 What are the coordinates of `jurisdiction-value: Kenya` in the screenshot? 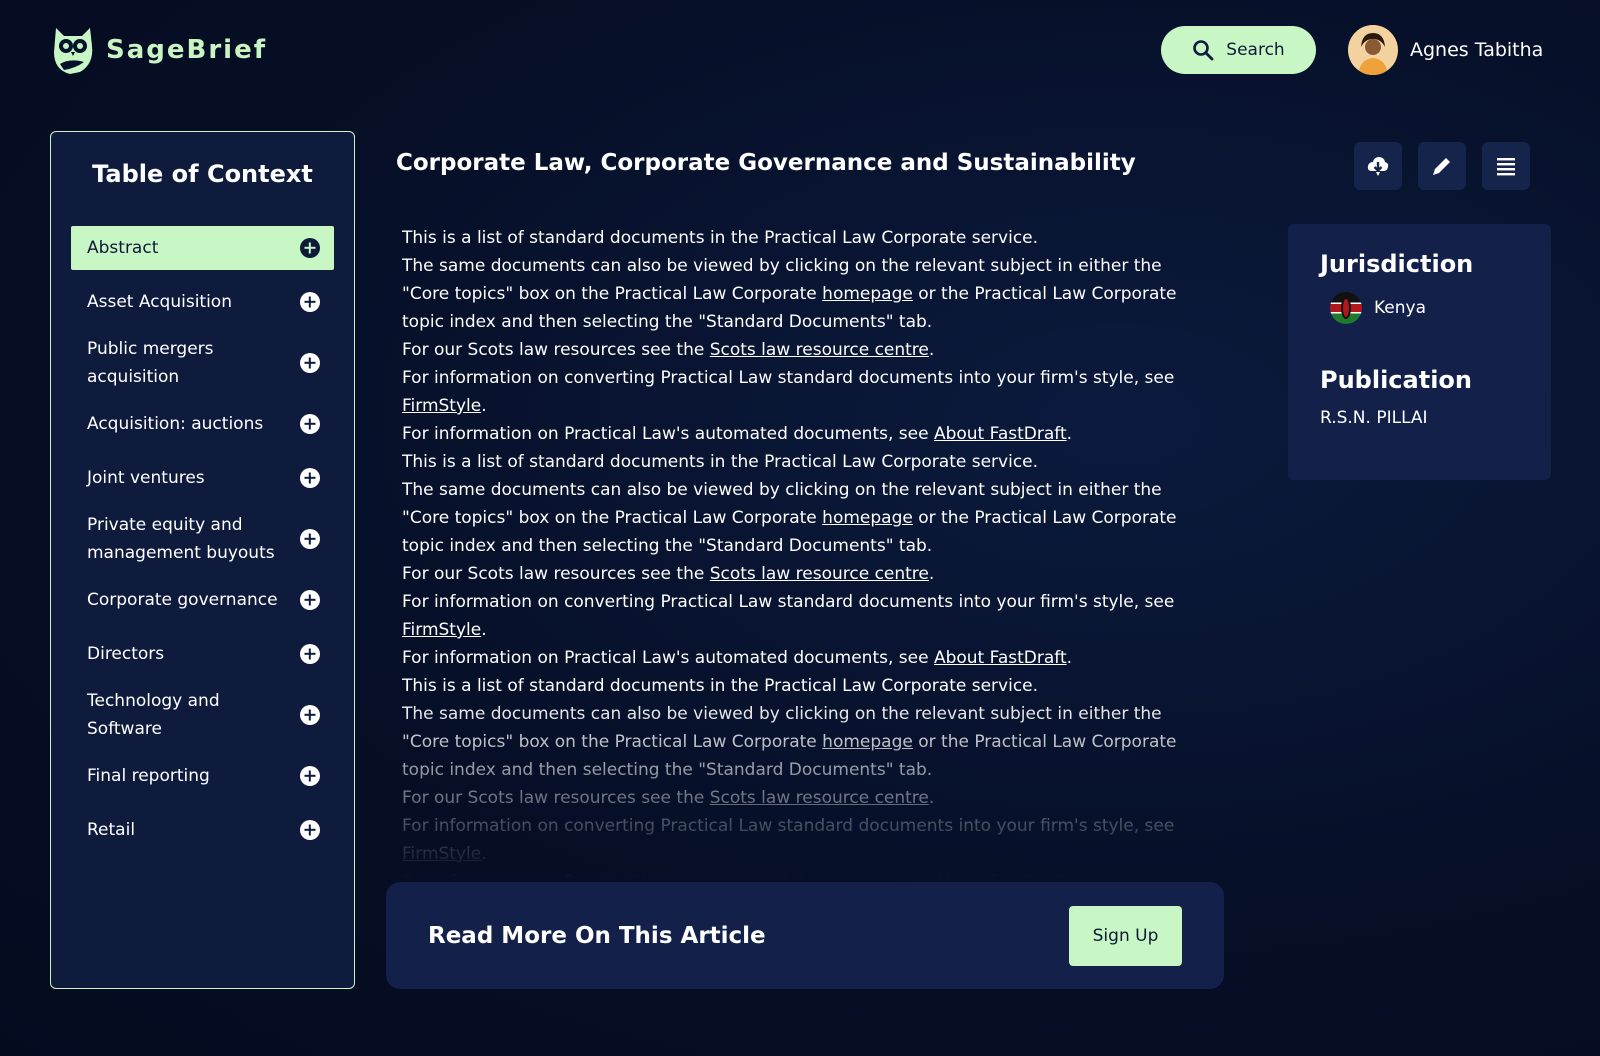 It's located at (1400, 308).